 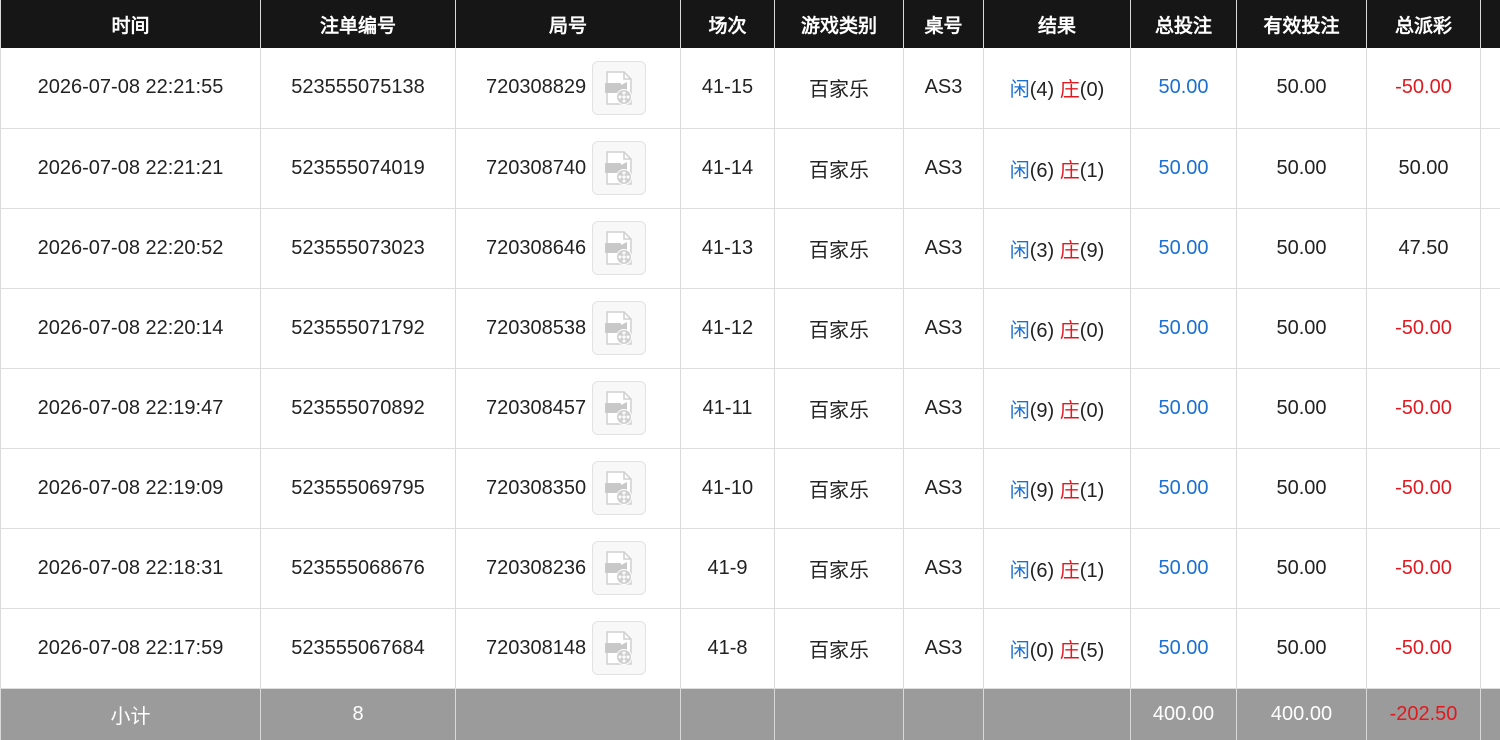 I want to click on cell-shoe: 41-15, so click(x=727, y=88).